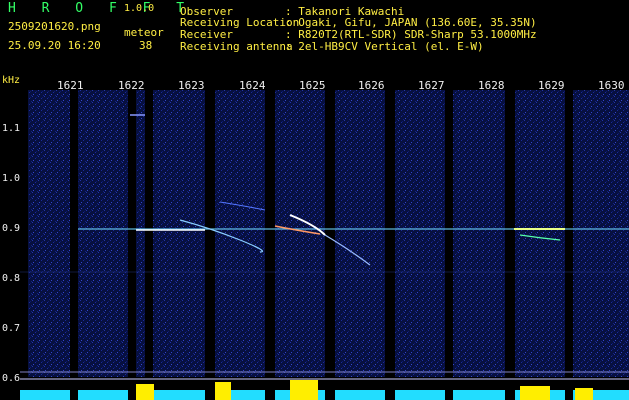 The height and width of the screenshot is (400, 629). I want to click on location-key: Receiving Location, so click(240, 22).